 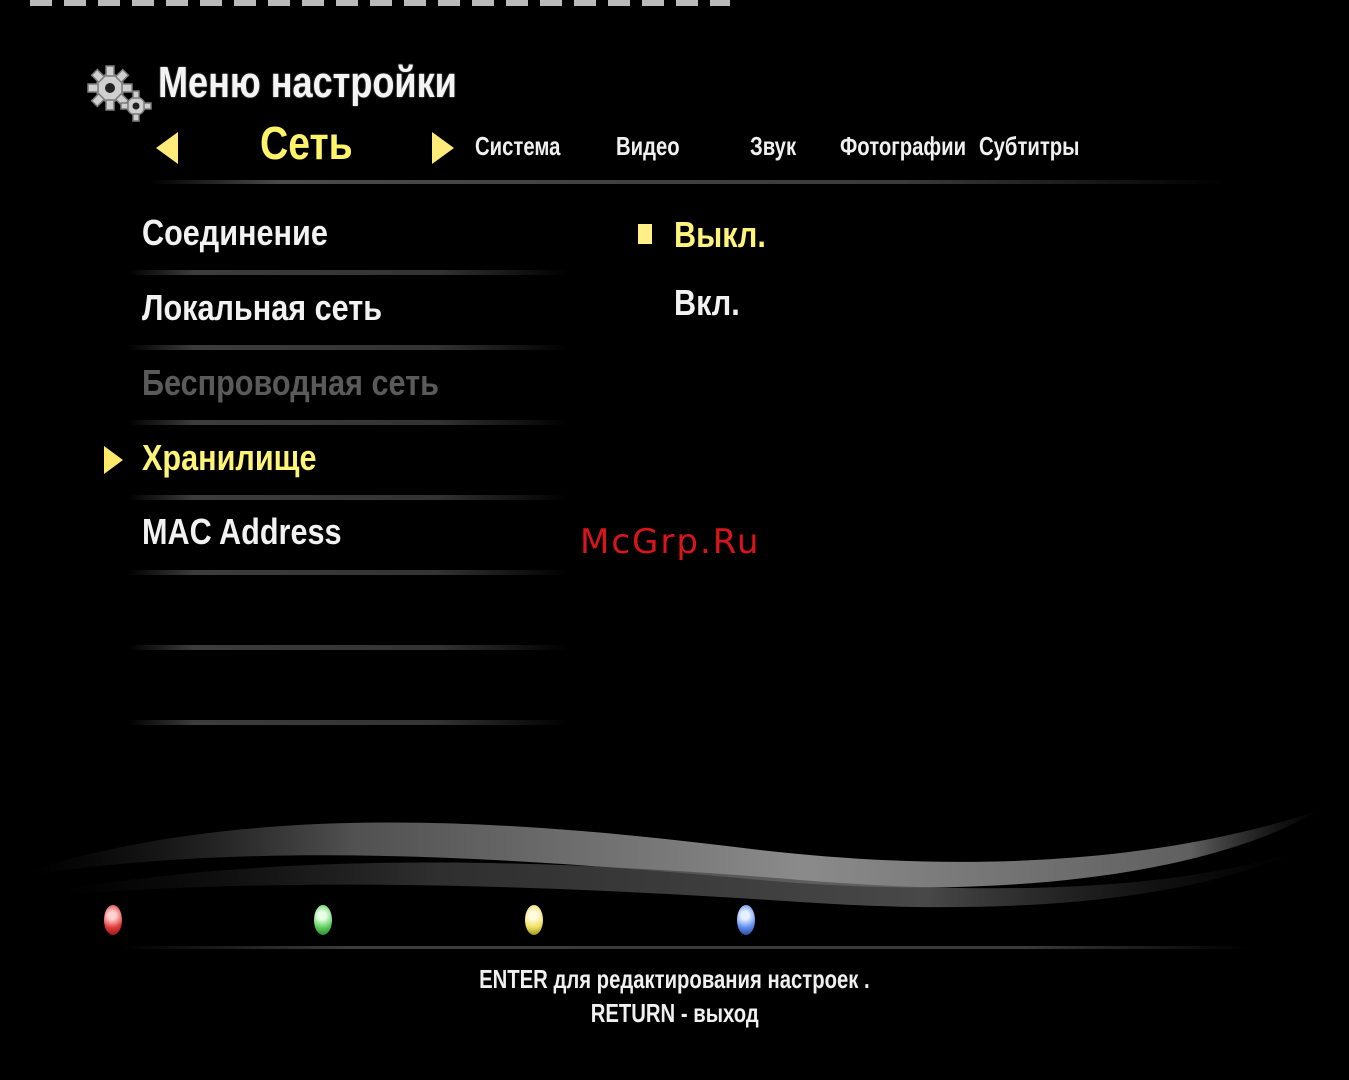 What do you see at coordinates (262, 308) in the screenshot?
I see `menu-item-lan: Локальная сеть` at bounding box center [262, 308].